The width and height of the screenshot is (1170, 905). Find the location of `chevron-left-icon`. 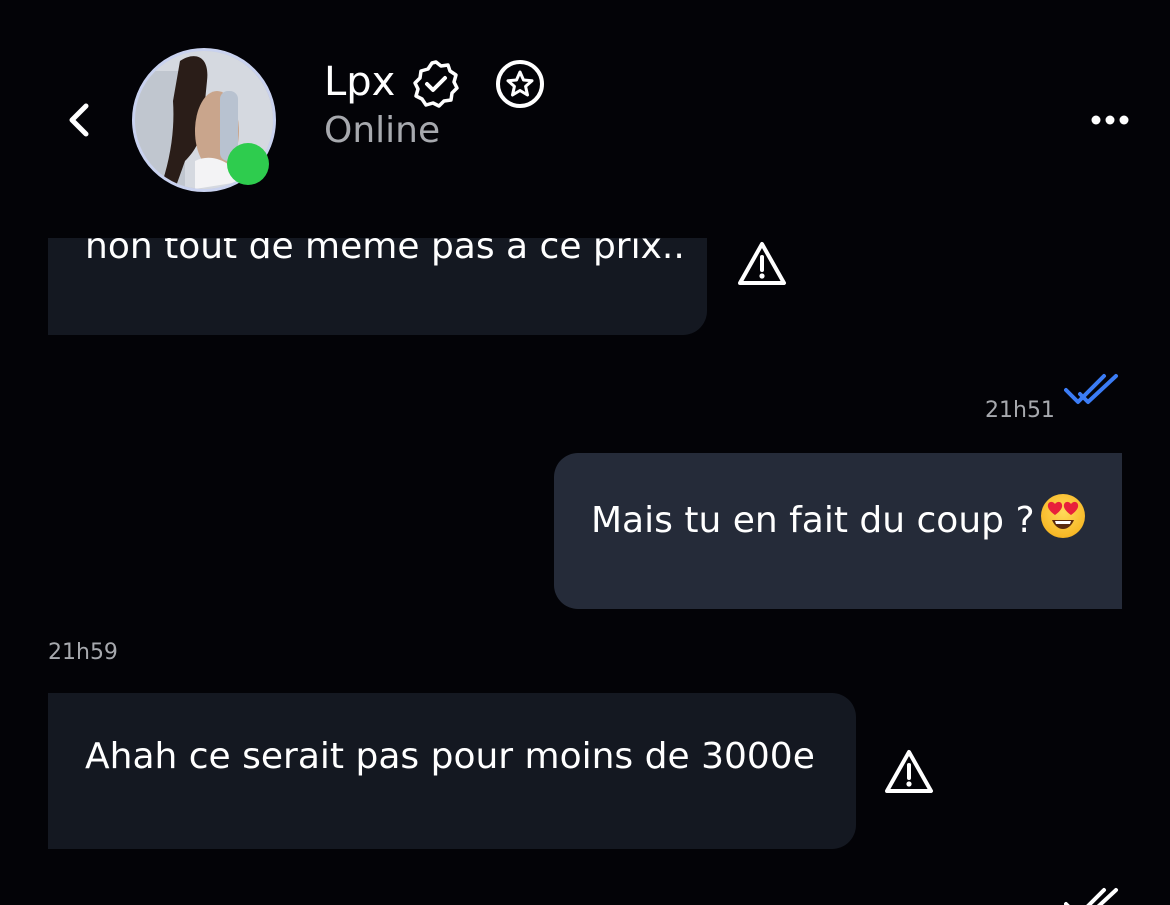

chevron-left-icon is located at coordinates (79, 120).